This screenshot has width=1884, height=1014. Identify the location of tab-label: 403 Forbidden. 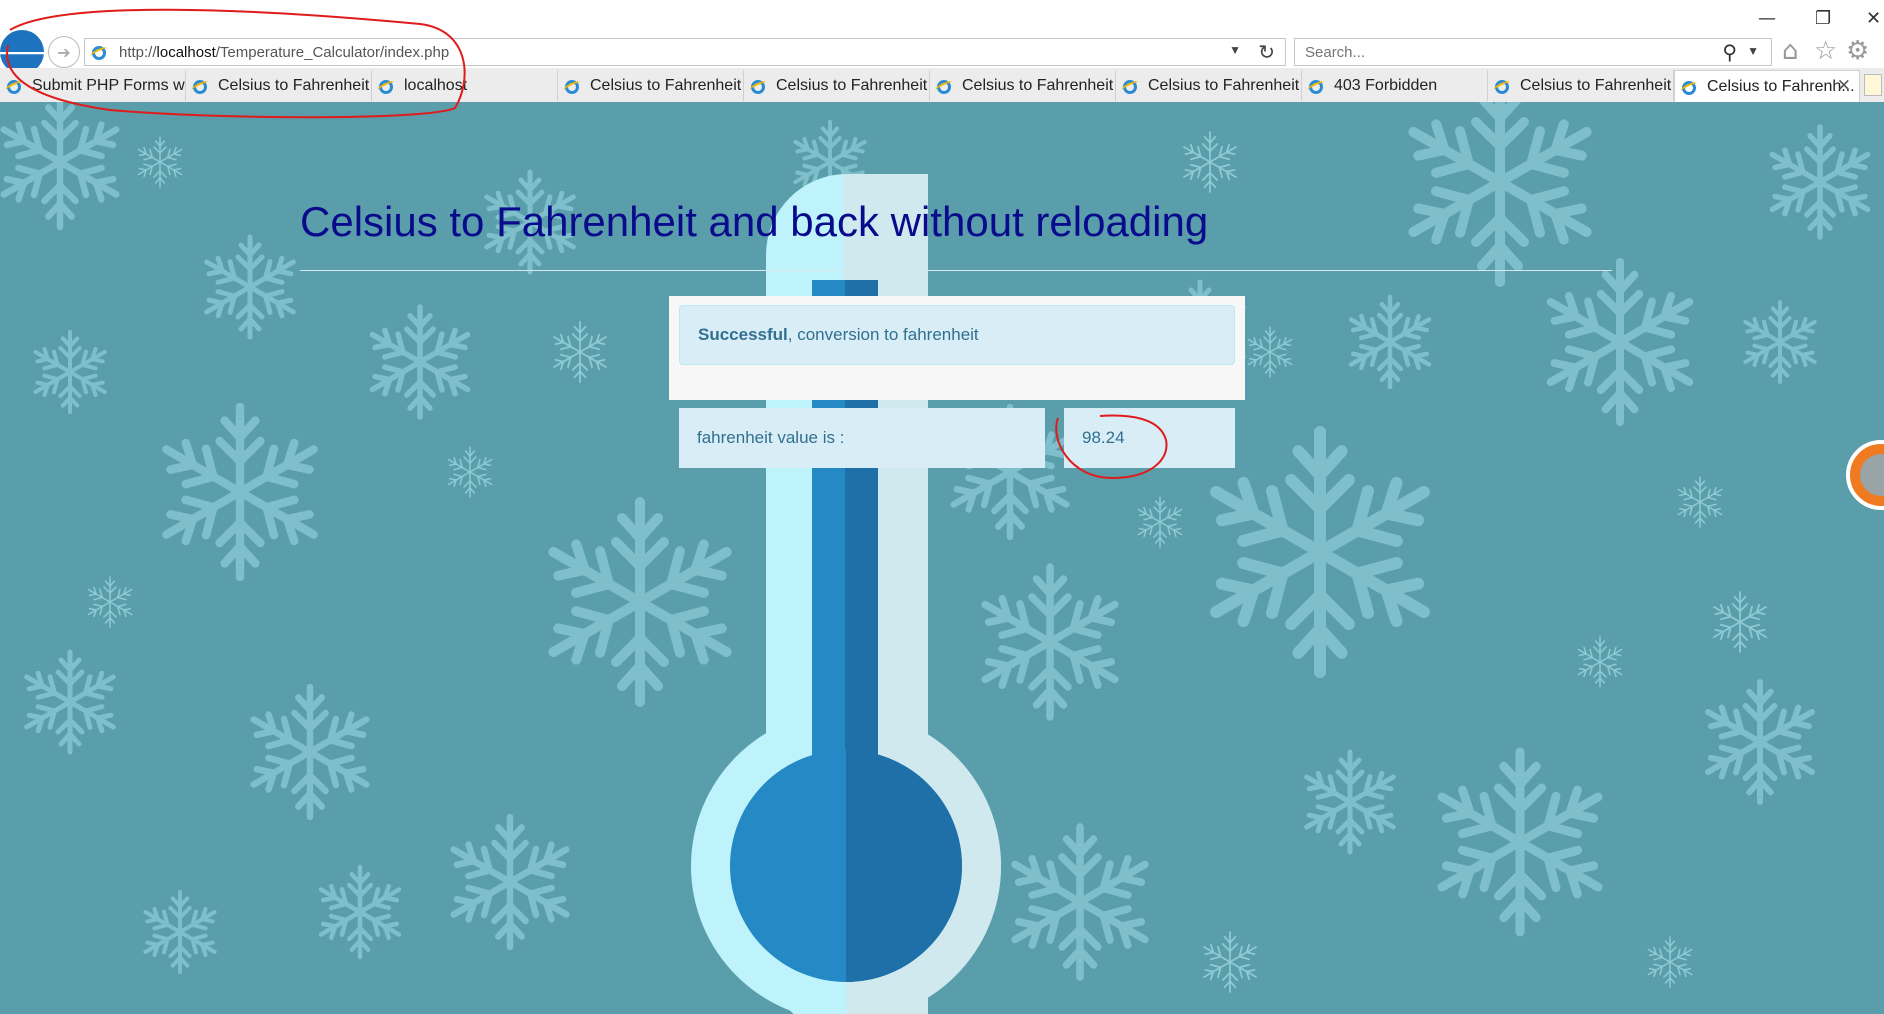
(1386, 85).